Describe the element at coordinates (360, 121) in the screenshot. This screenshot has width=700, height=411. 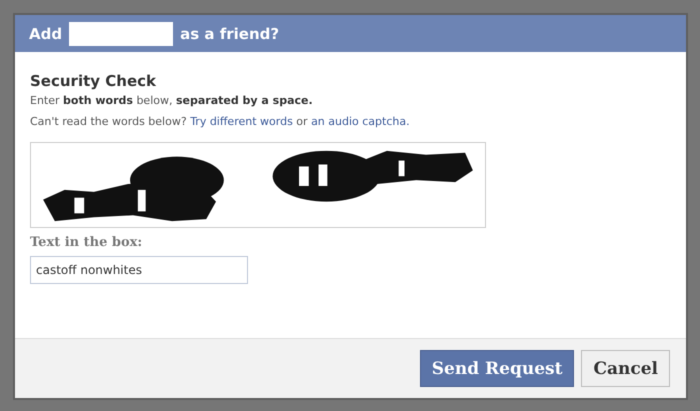
I see `link: an audio captcha.` at that location.